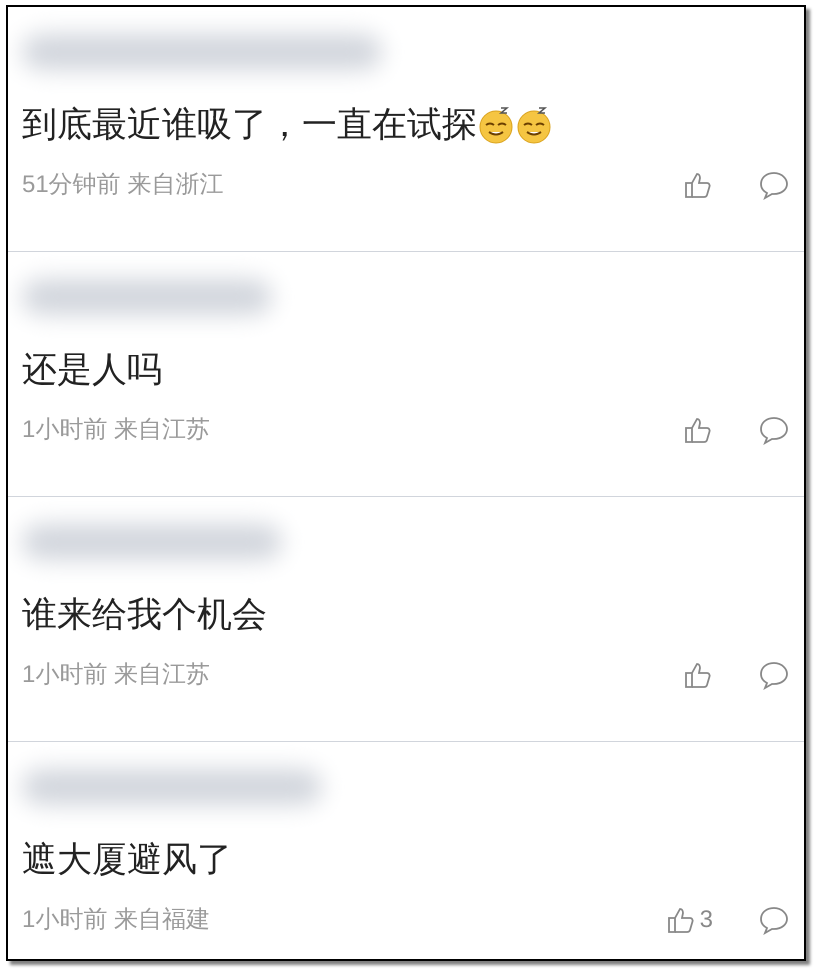 Image resolution: width=817 pixels, height=969 pixels. What do you see at coordinates (92, 369) in the screenshot?
I see `comment-text: 还是人吗` at bounding box center [92, 369].